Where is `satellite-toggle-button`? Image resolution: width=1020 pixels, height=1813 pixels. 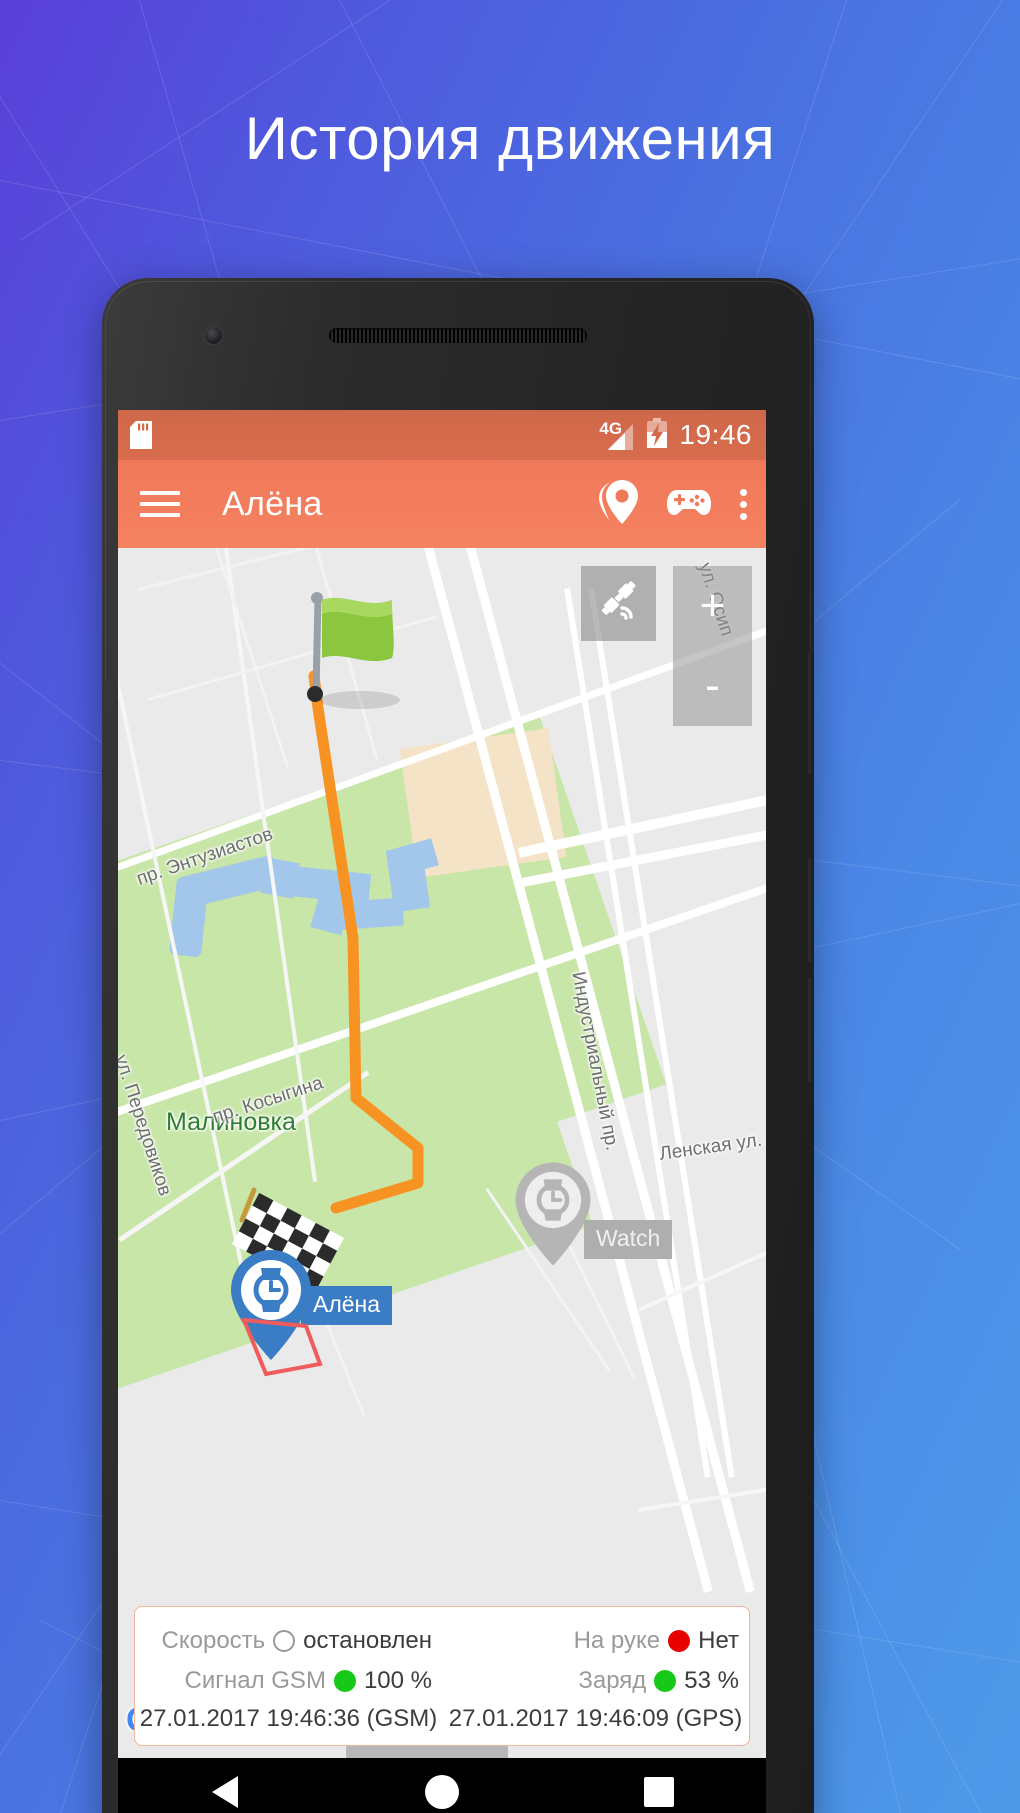 satellite-toggle-button is located at coordinates (618, 603).